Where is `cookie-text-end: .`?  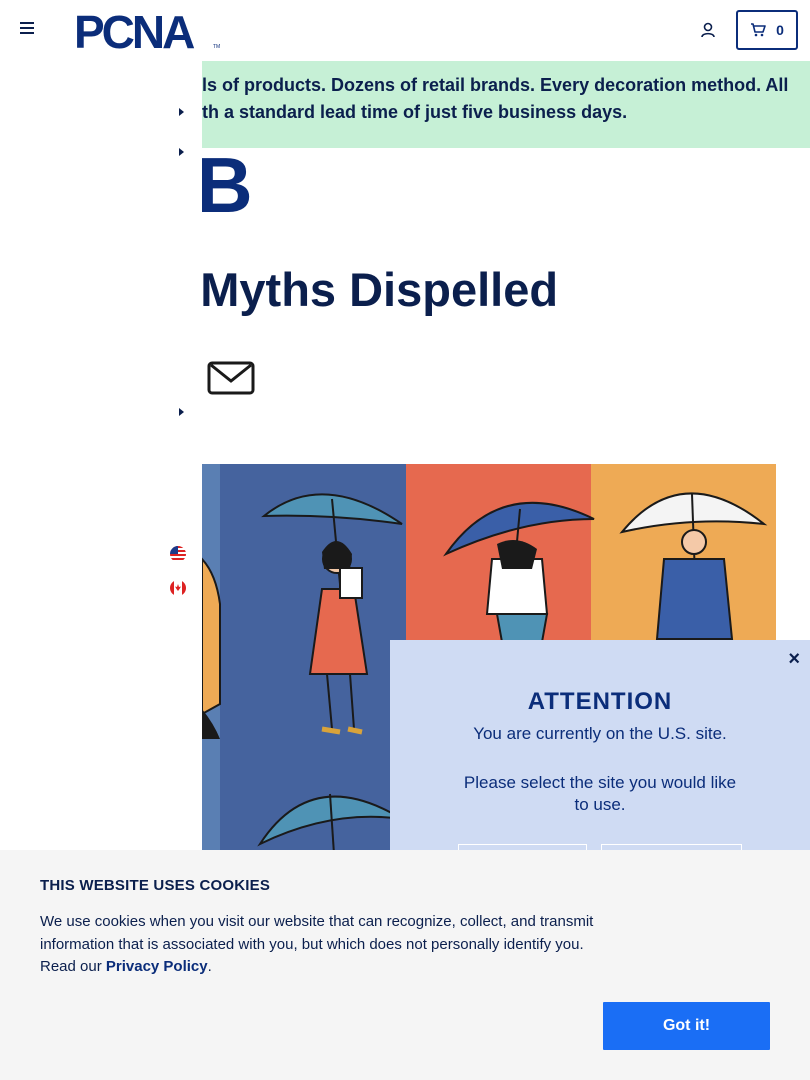
cookie-text-end: . is located at coordinates (209, 966).